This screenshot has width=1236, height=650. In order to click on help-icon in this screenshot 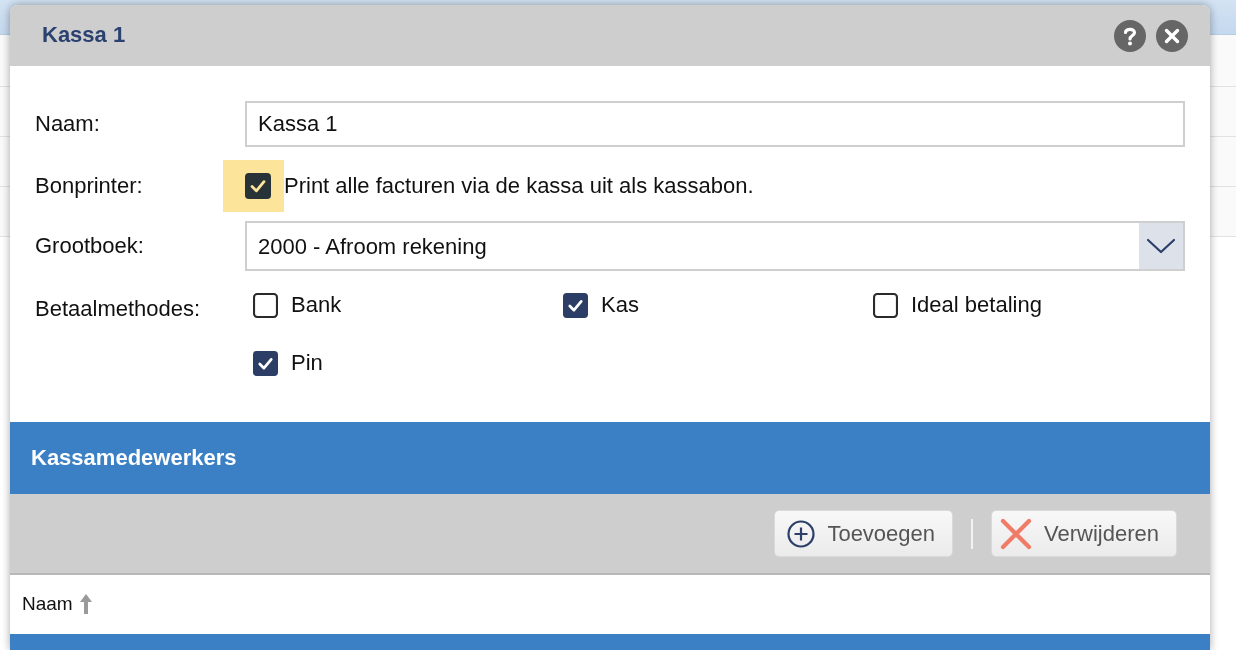, I will do `click(1130, 35)`.